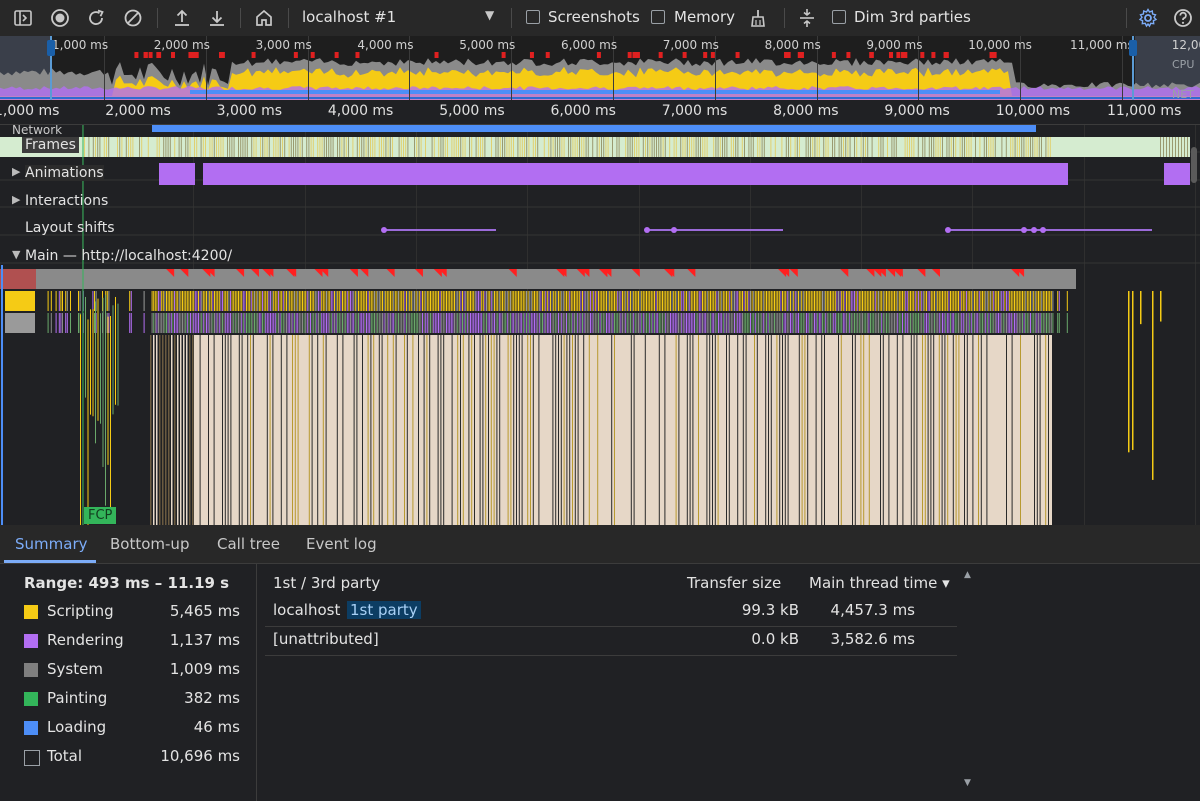  I want to click on interactions-track-label: Interactions, so click(66, 201).